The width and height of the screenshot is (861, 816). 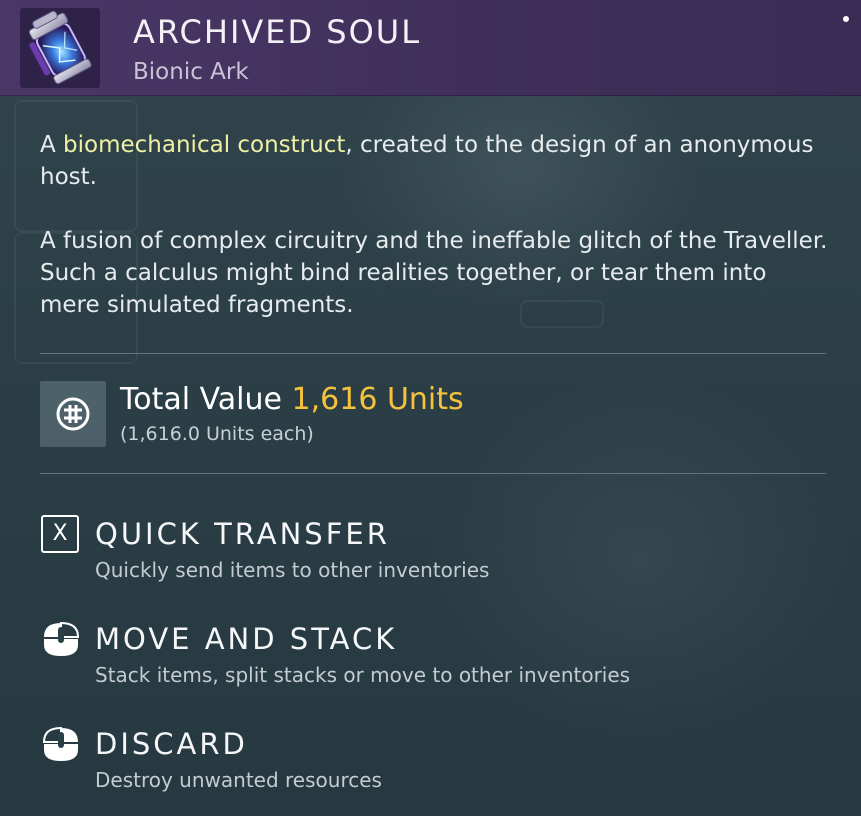 I want to click on action-description: Destroy unwanted resources, so click(x=238, y=780).